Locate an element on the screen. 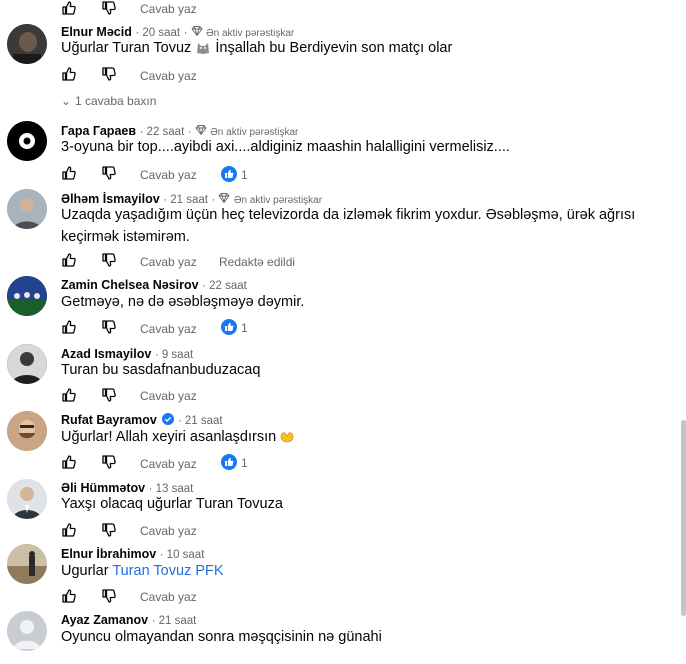 Image resolution: width=686 pixels, height=664 pixels. author-name: Ayaz Zamanov · 21 saat is located at coordinates (128, 620).